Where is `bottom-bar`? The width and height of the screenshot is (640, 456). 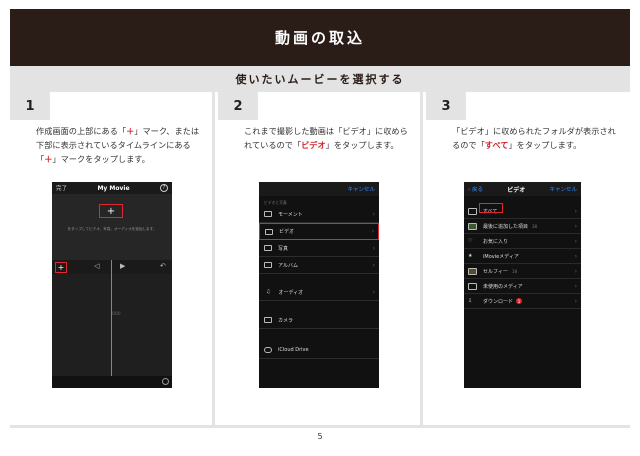
bottom-bar is located at coordinates (112, 382).